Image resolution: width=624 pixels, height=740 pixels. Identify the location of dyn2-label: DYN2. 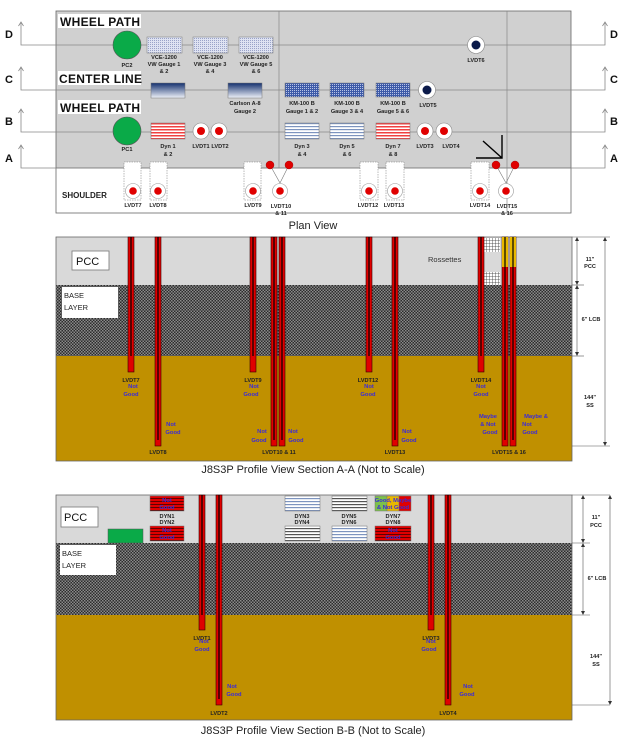
(167, 523).